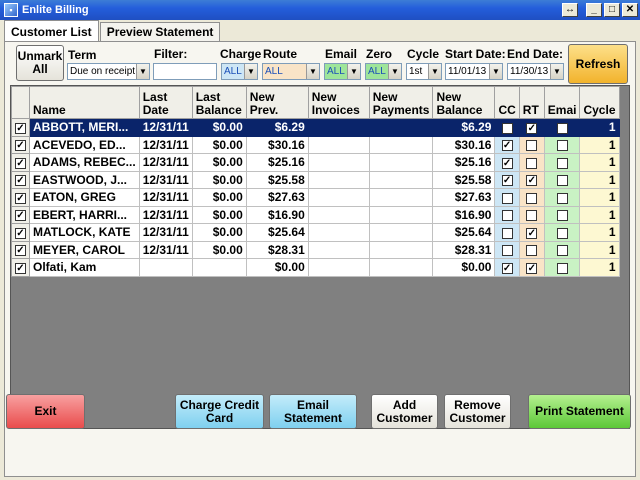 This screenshot has width=640, height=480. Describe the element at coordinates (84, 102) in the screenshot. I see `column-header-name: Name` at that location.